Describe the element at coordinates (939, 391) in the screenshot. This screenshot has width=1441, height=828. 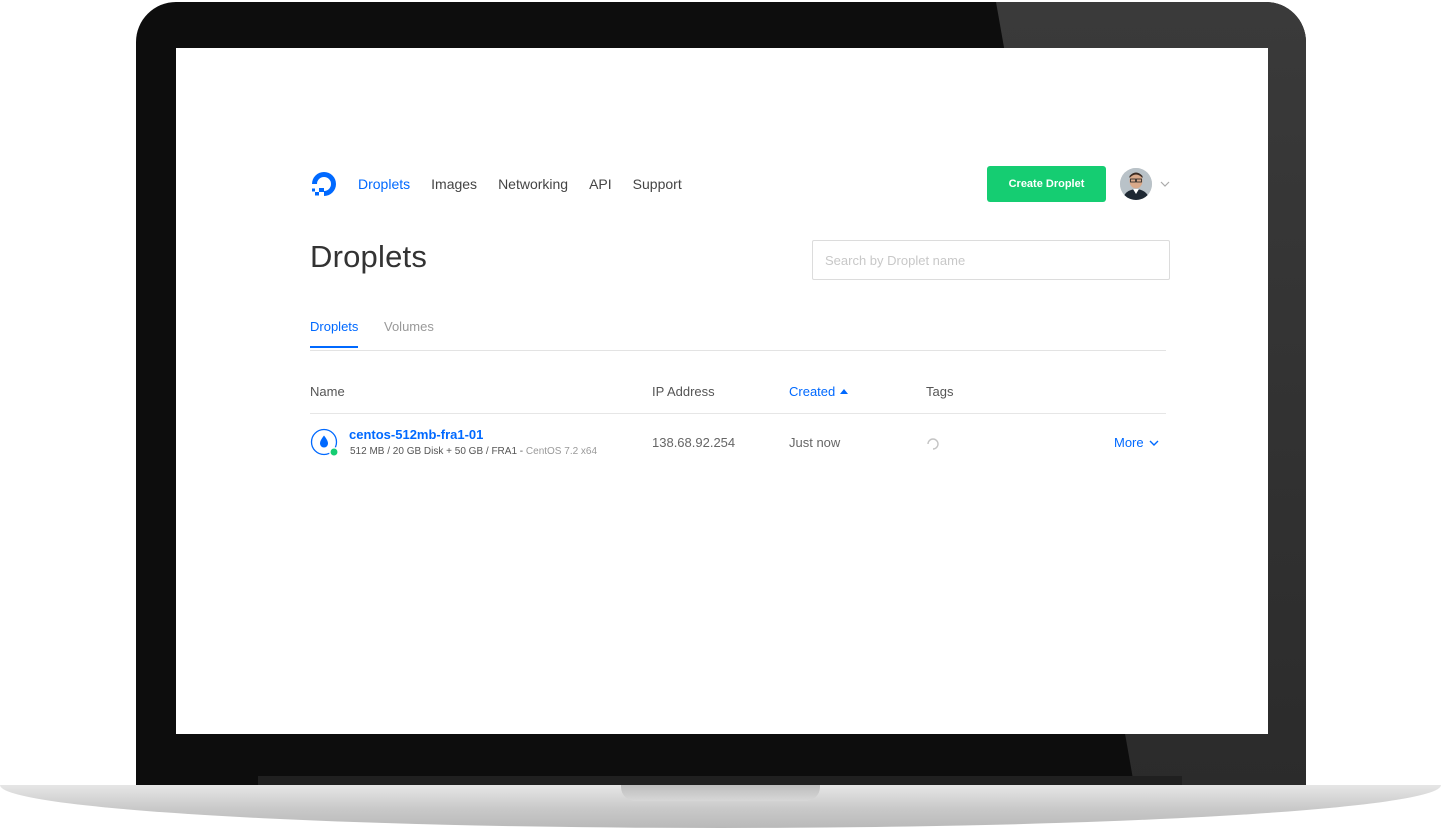
I see `column-header-tags: Tags` at that location.